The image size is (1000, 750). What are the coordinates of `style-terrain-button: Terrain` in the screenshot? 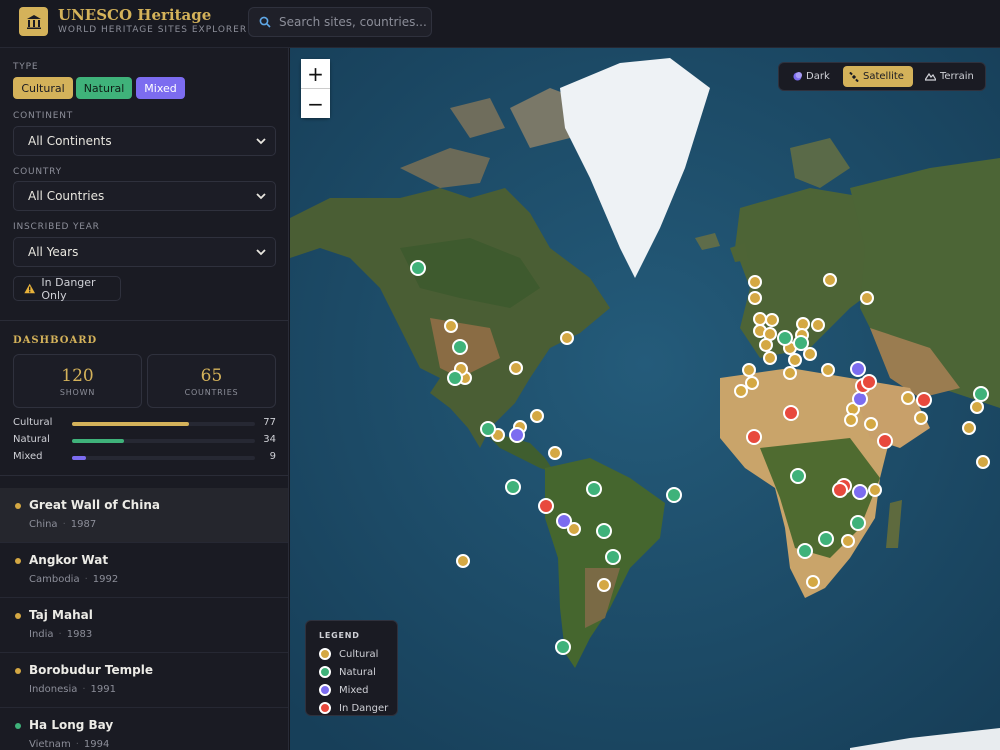 It's located at (951, 76).